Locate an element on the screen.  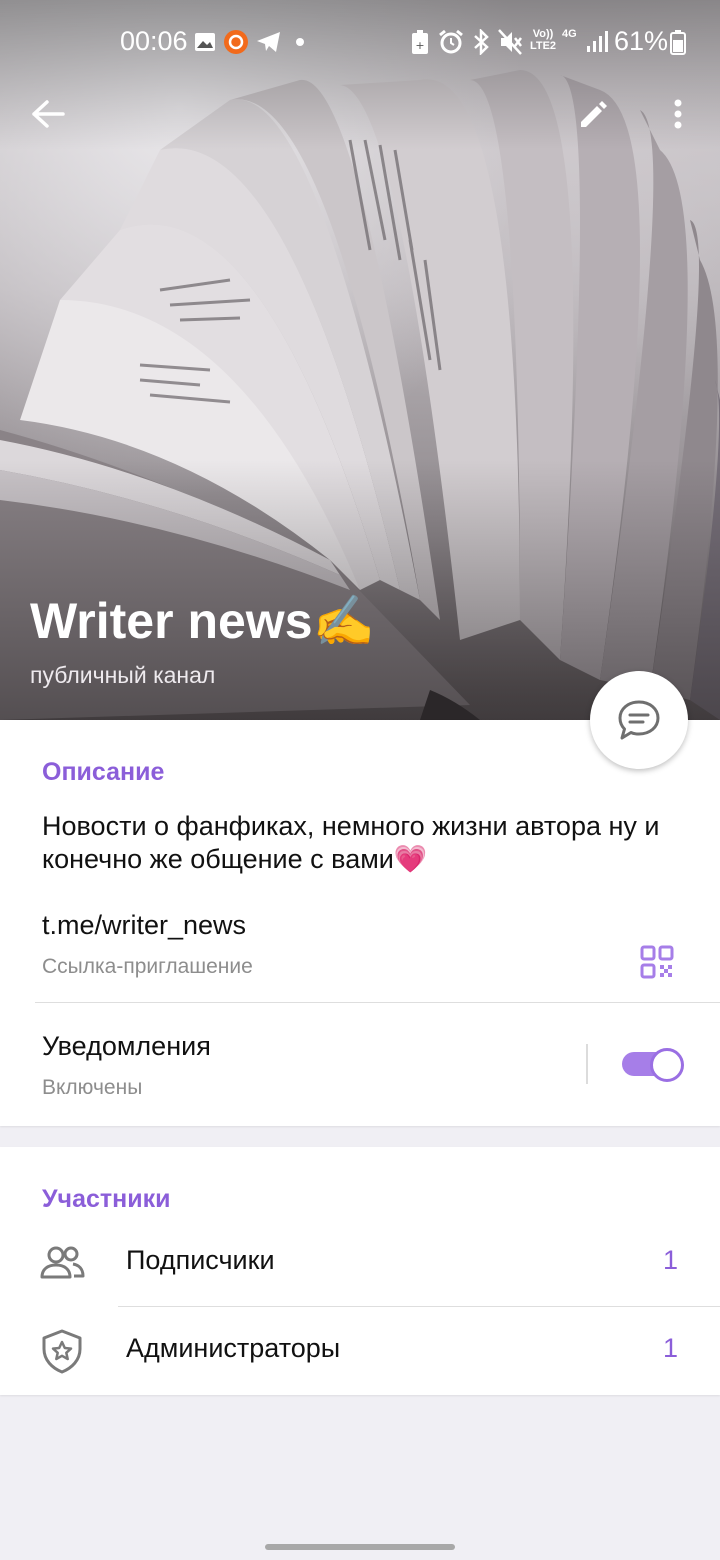
administrators-row: Администраторы 1 is located at coordinates (360, 1351).